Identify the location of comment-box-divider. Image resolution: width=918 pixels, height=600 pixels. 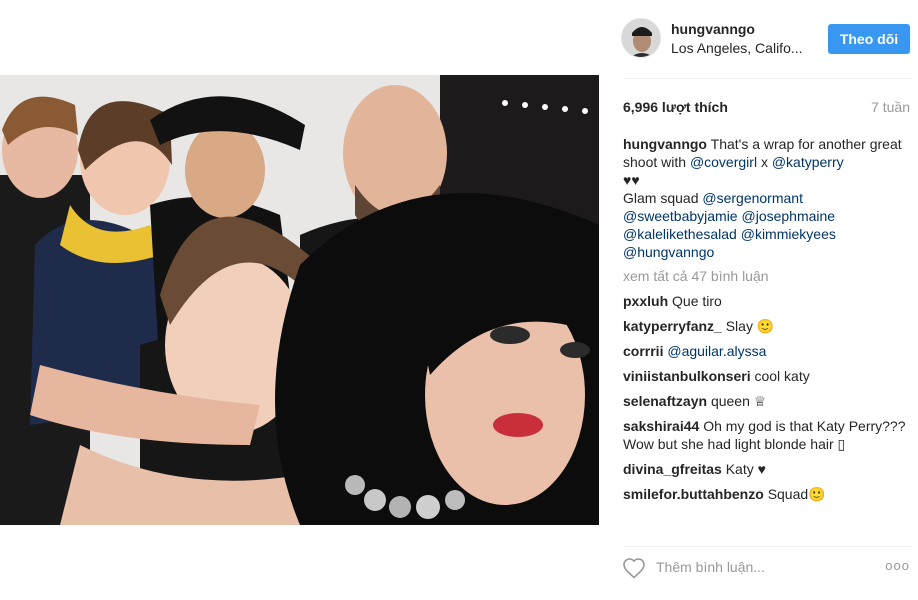
(767, 546).